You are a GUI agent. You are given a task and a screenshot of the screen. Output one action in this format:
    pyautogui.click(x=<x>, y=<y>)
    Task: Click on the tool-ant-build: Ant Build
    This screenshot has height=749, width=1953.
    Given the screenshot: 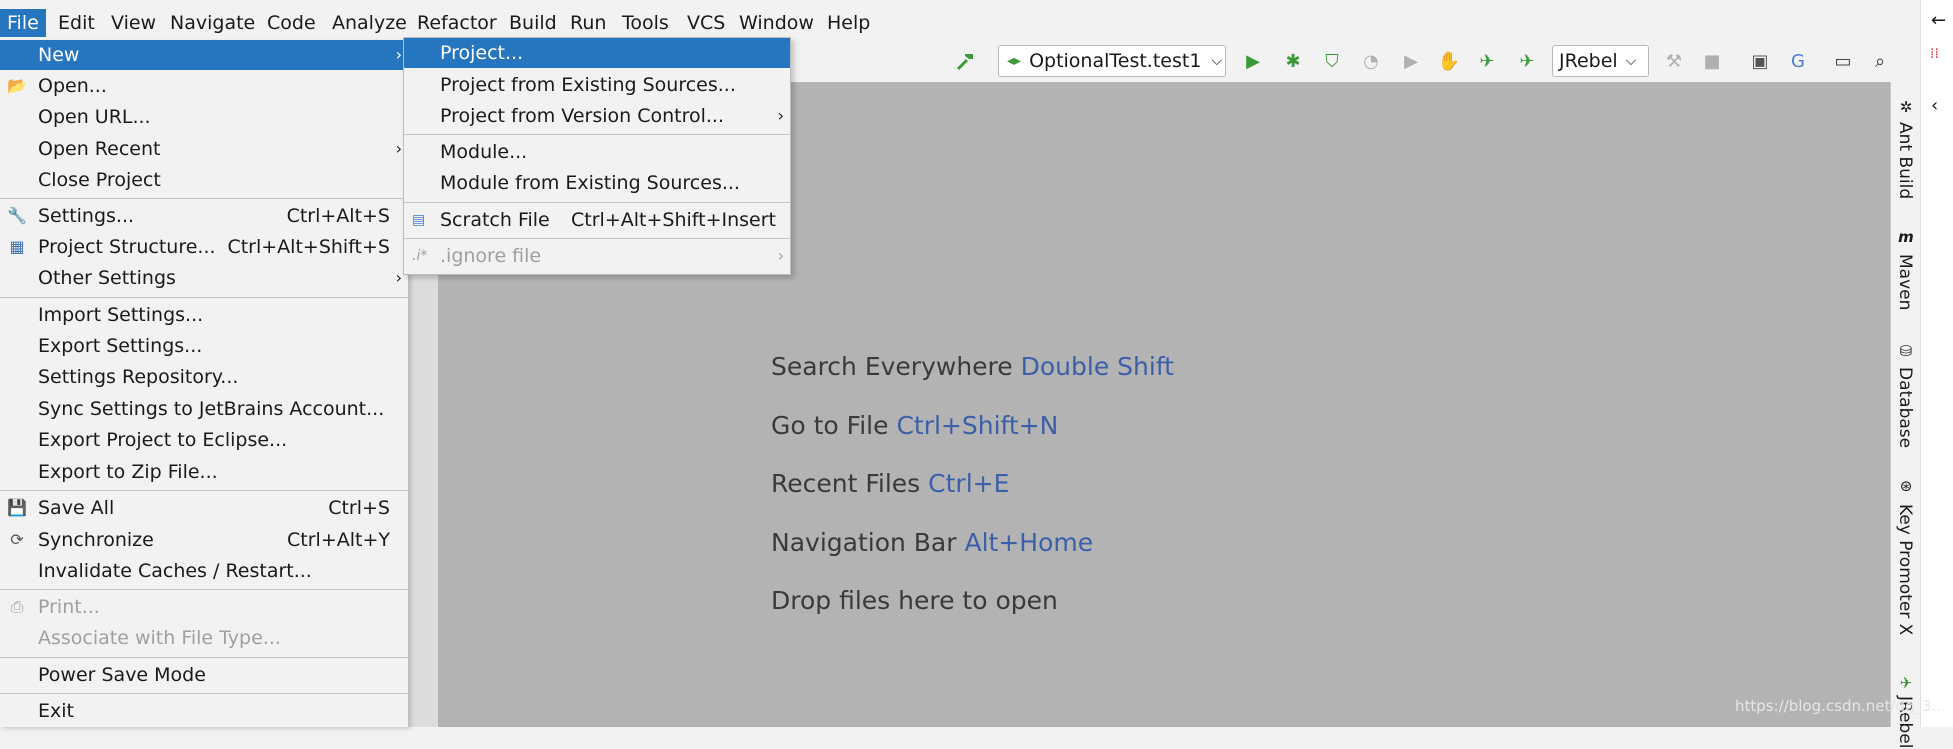 What is the action you would take?
    pyautogui.click(x=1905, y=160)
    